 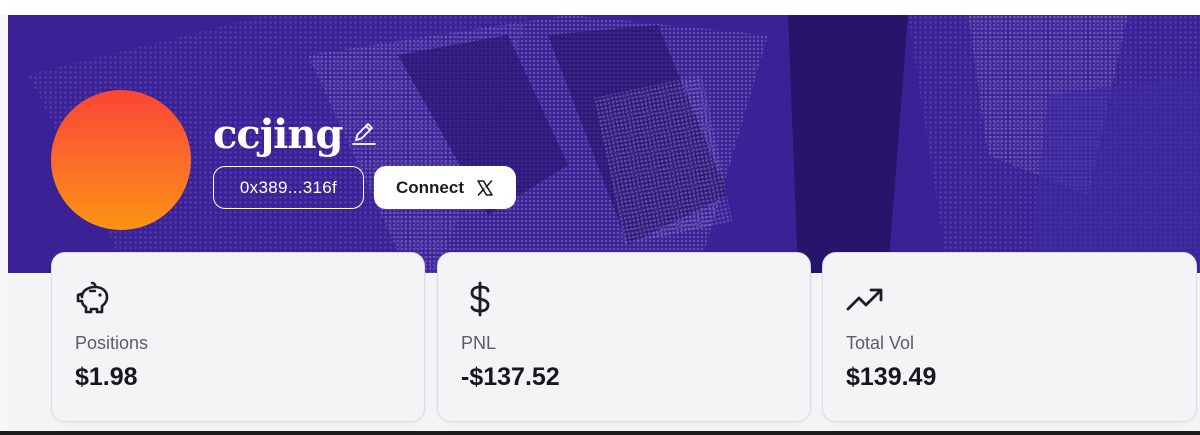 What do you see at coordinates (278, 134) in the screenshot?
I see `username: ccjing` at bounding box center [278, 134].